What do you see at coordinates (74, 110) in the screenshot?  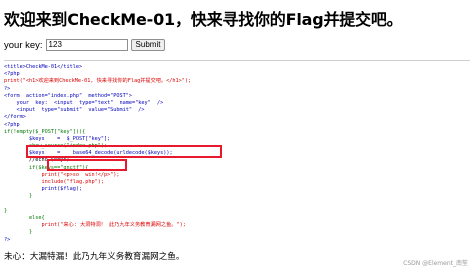 I see `source-line: <input type="submit" value="Submit" />` at bounding box center [74, 110].